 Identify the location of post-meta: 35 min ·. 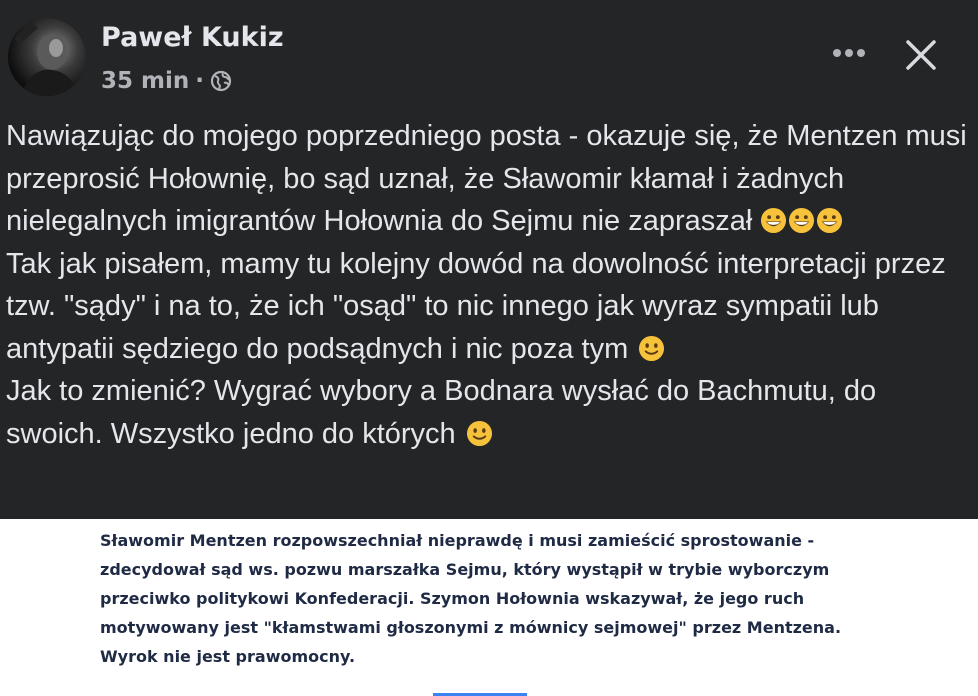
(166, 81).